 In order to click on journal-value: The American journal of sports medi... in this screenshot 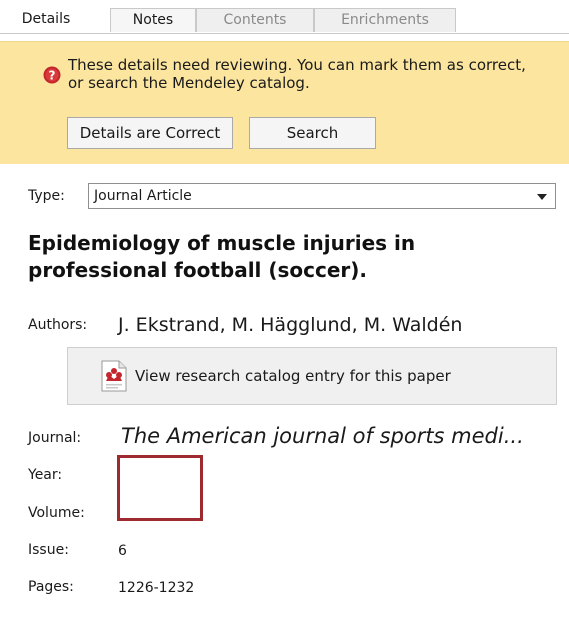, I will do `click(322, 436)`.